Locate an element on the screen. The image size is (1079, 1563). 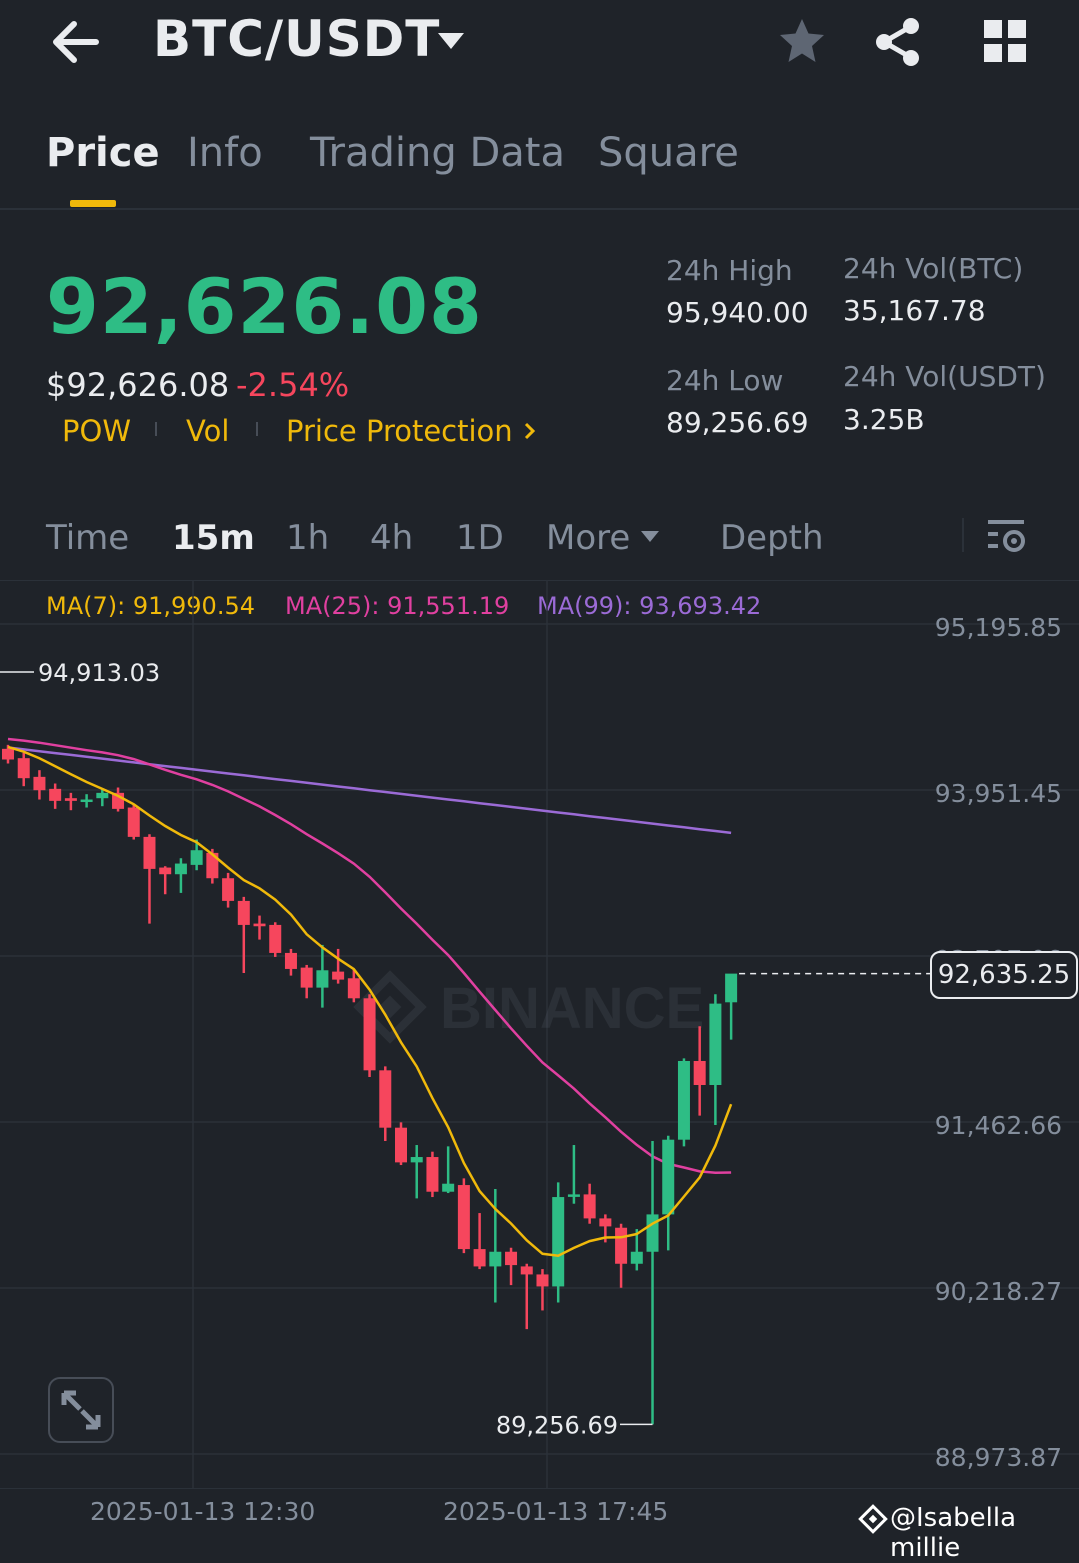
tab-info: Info is located at coordinates (225, 153).